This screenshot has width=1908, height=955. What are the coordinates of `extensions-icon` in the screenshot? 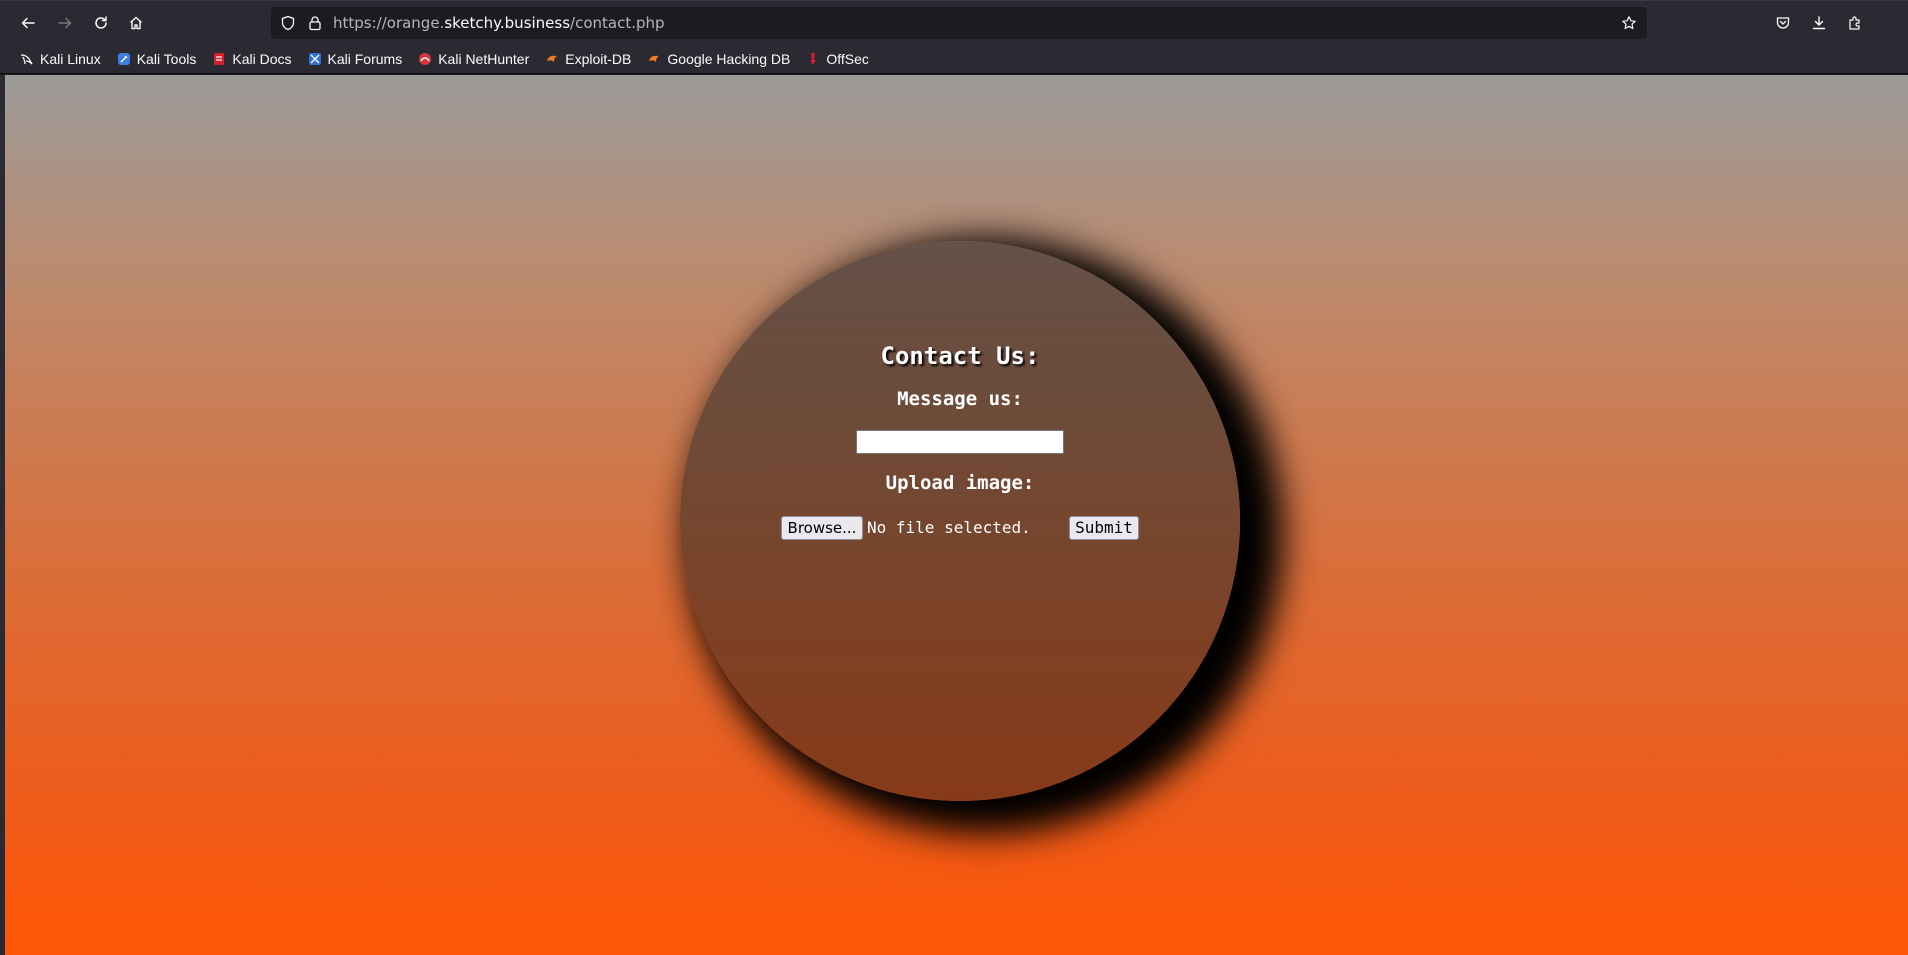 It's located at (1854, 23).